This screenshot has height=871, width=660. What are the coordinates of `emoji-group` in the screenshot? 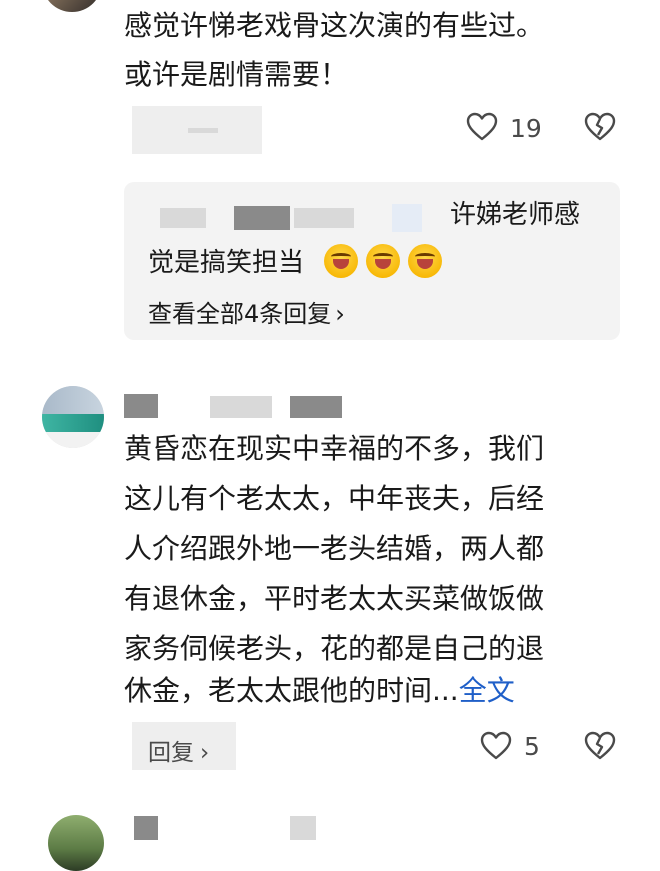 It's located at (381, 261).